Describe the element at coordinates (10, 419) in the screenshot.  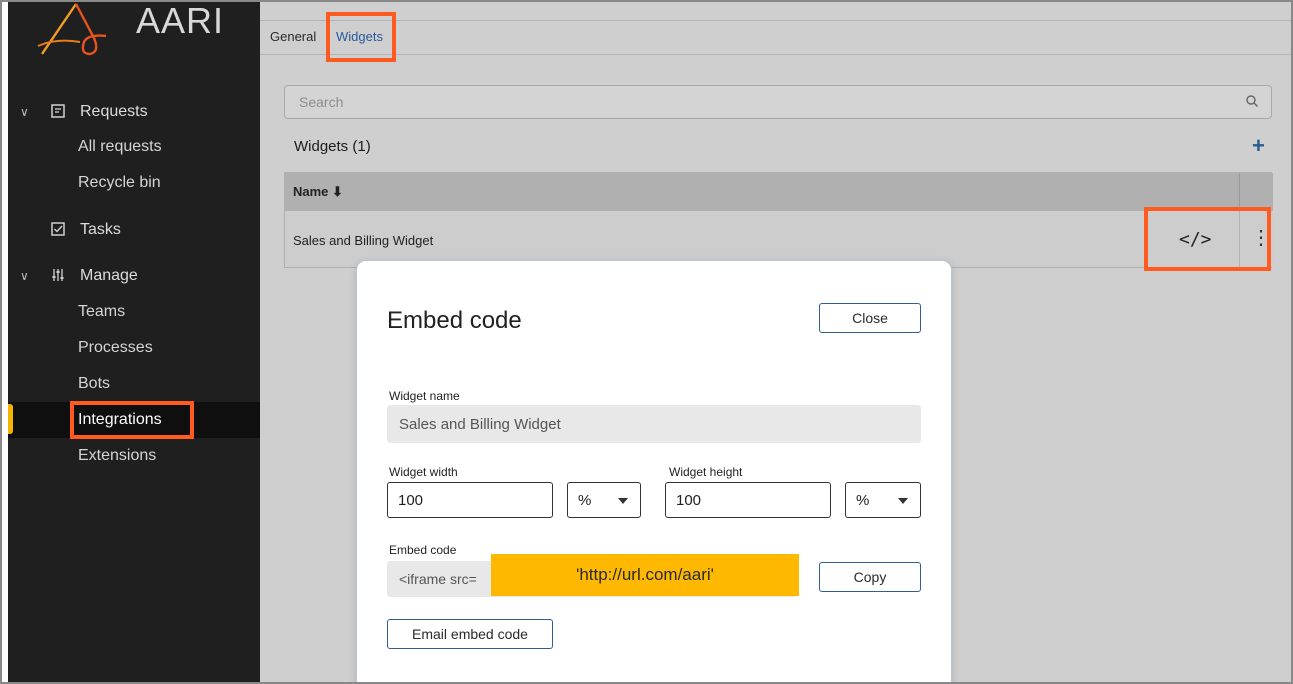
I see `active-indicator` at that location.